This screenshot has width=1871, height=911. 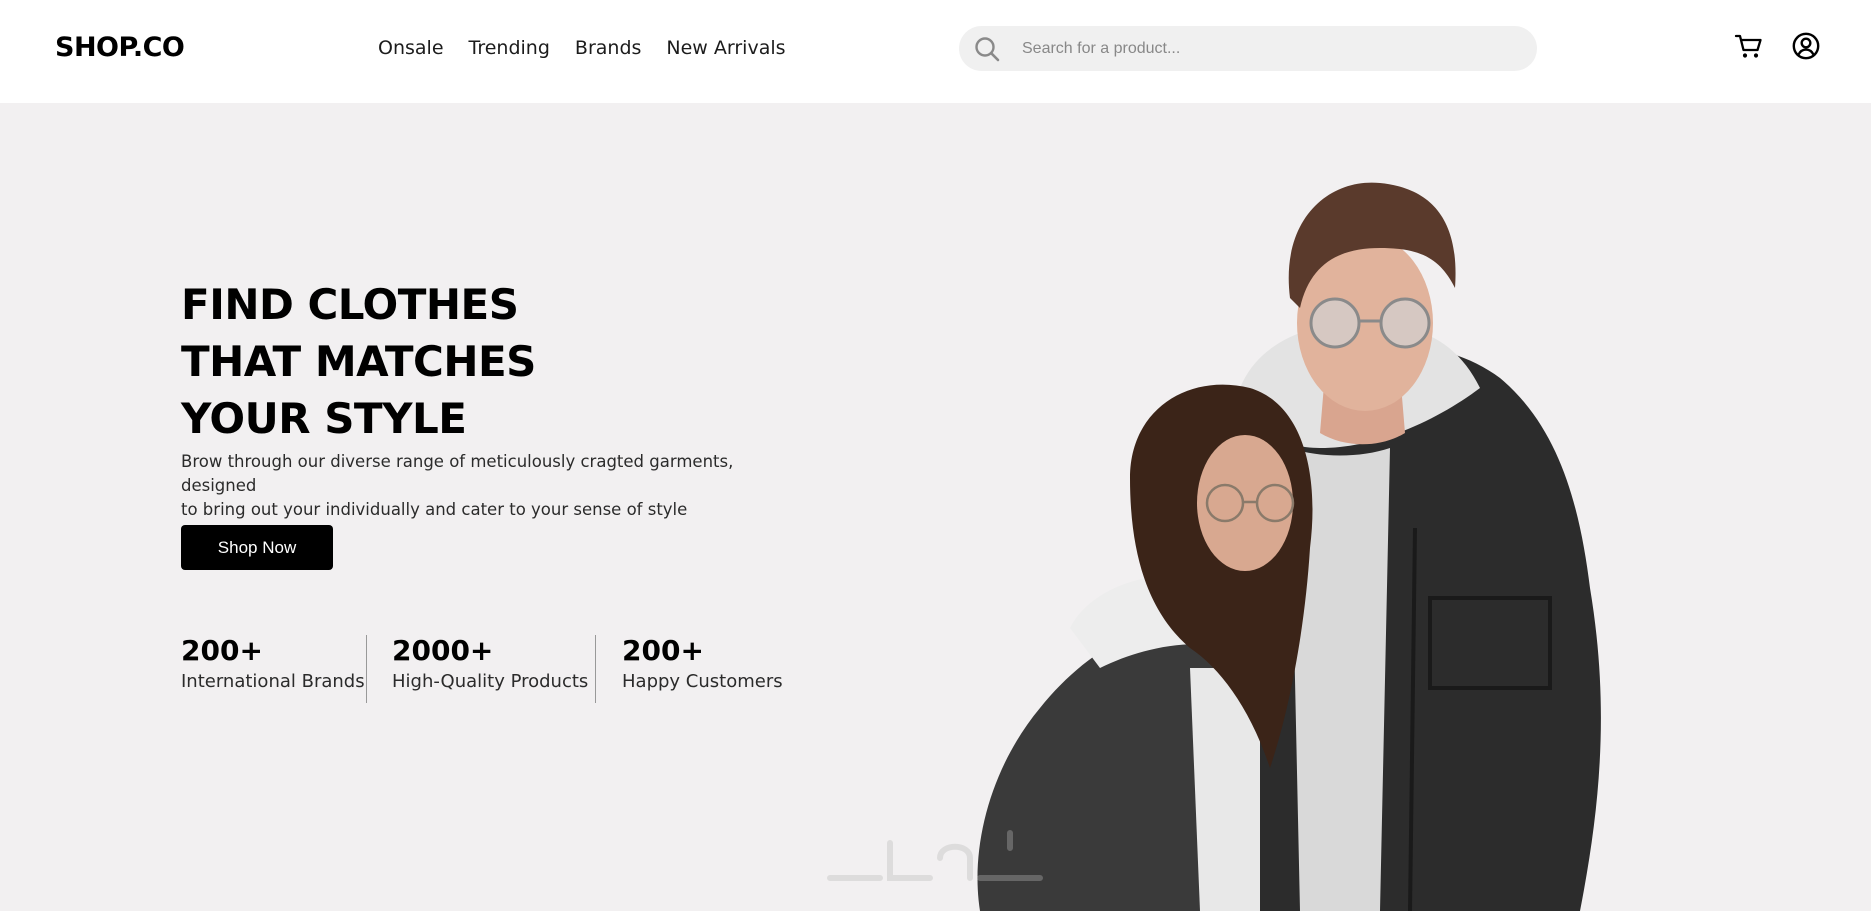 I want to click on search-bar, so click(x=1248, y=48).